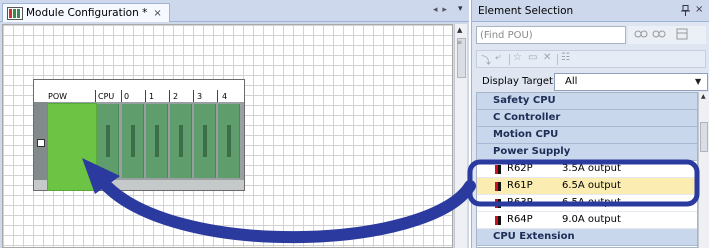 The image size is (709, 248). Describe the element at coordinates (587, 152) in the screenshot. I see `category-row: Power Supply` at that location.